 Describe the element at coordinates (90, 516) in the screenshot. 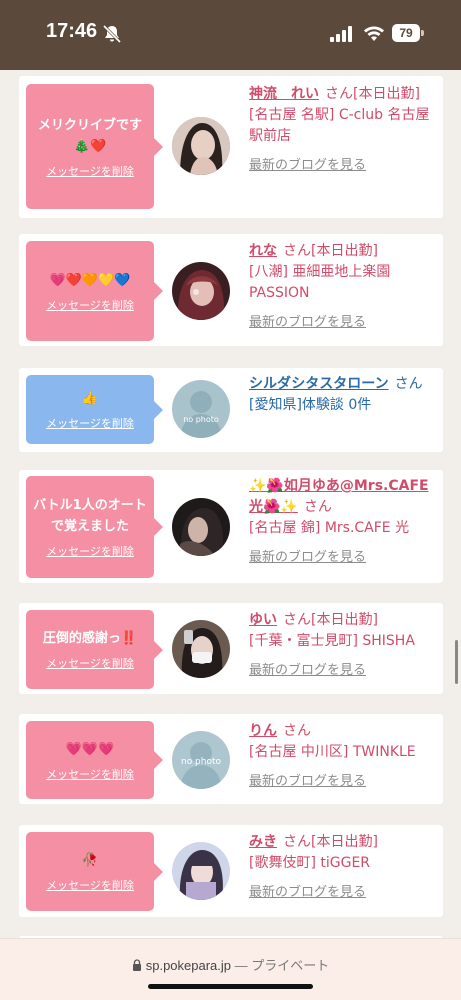

I see `message-text: バトル1人のオートで覚えました` at that location.